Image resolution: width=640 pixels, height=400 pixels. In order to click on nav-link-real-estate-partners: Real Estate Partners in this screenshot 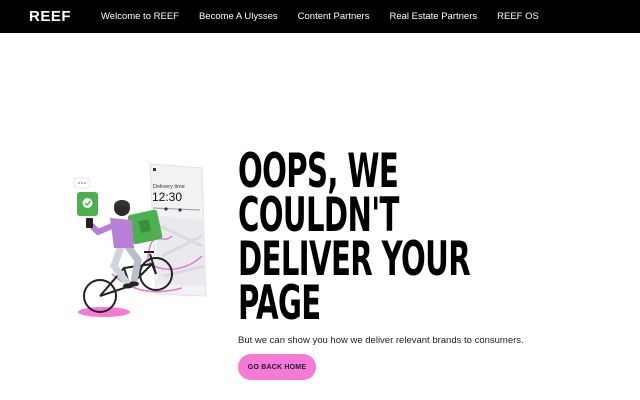, I will do `click(433, 16)`.